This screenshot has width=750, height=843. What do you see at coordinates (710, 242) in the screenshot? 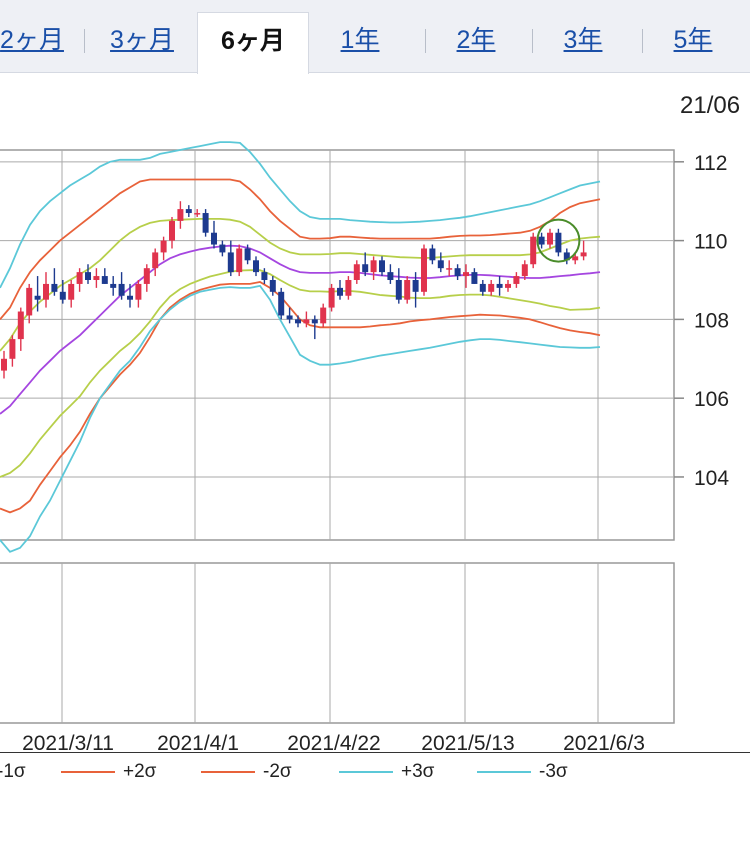
I see `y-tick-label: 110` at bounding box center [710, 242].